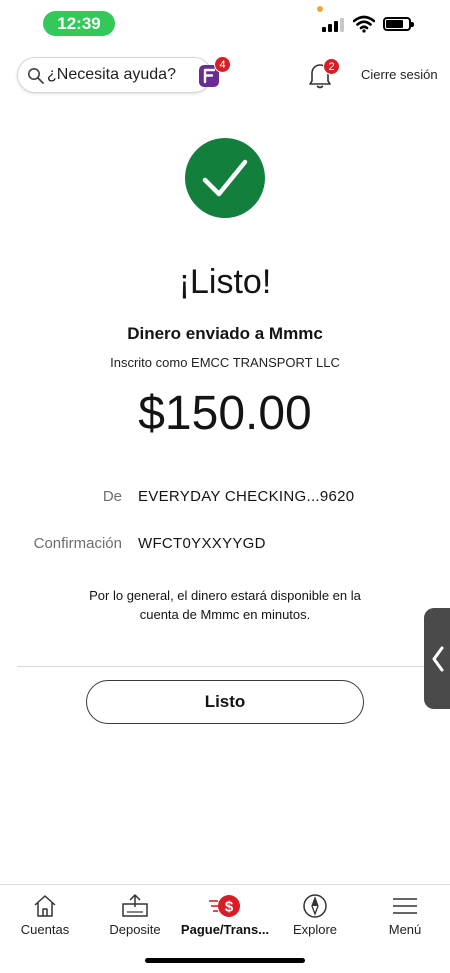 The image size is (450, 973). I want to click on from-label: De, so click(112, 496).